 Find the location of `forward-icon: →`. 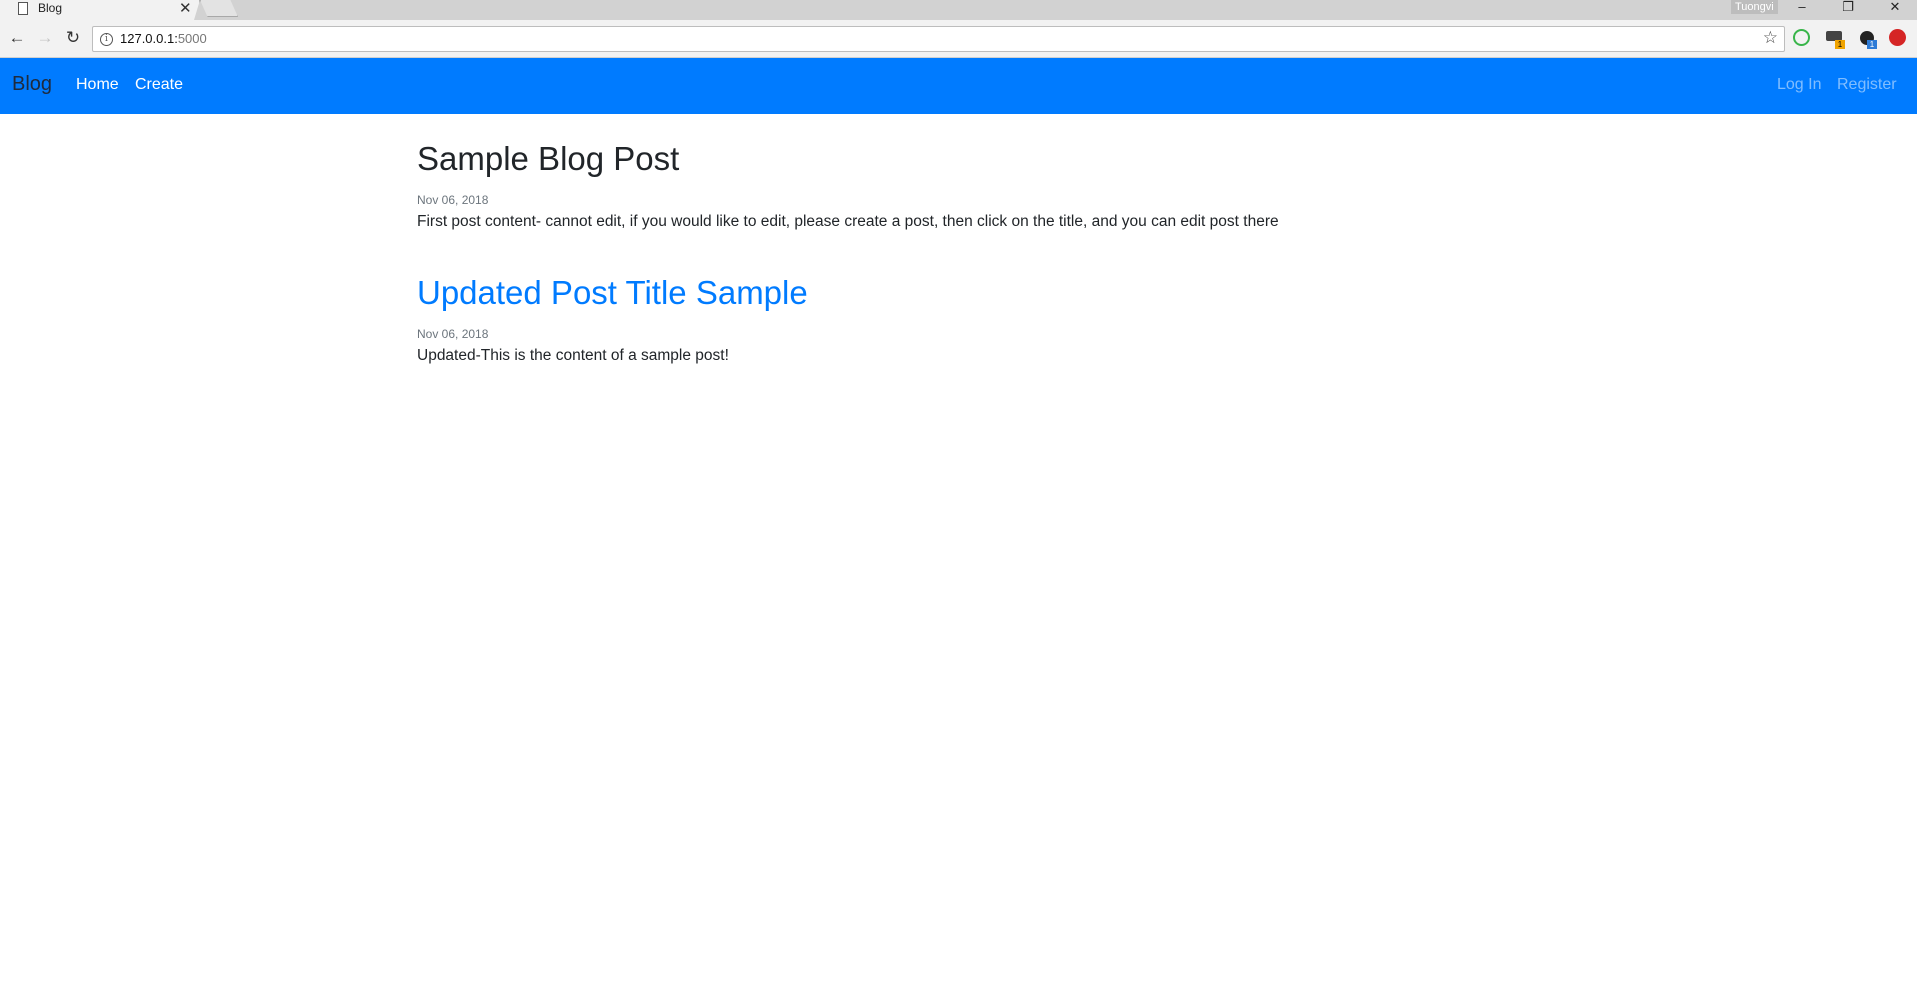

forward-icon: → is located at coordinates (45, 38).